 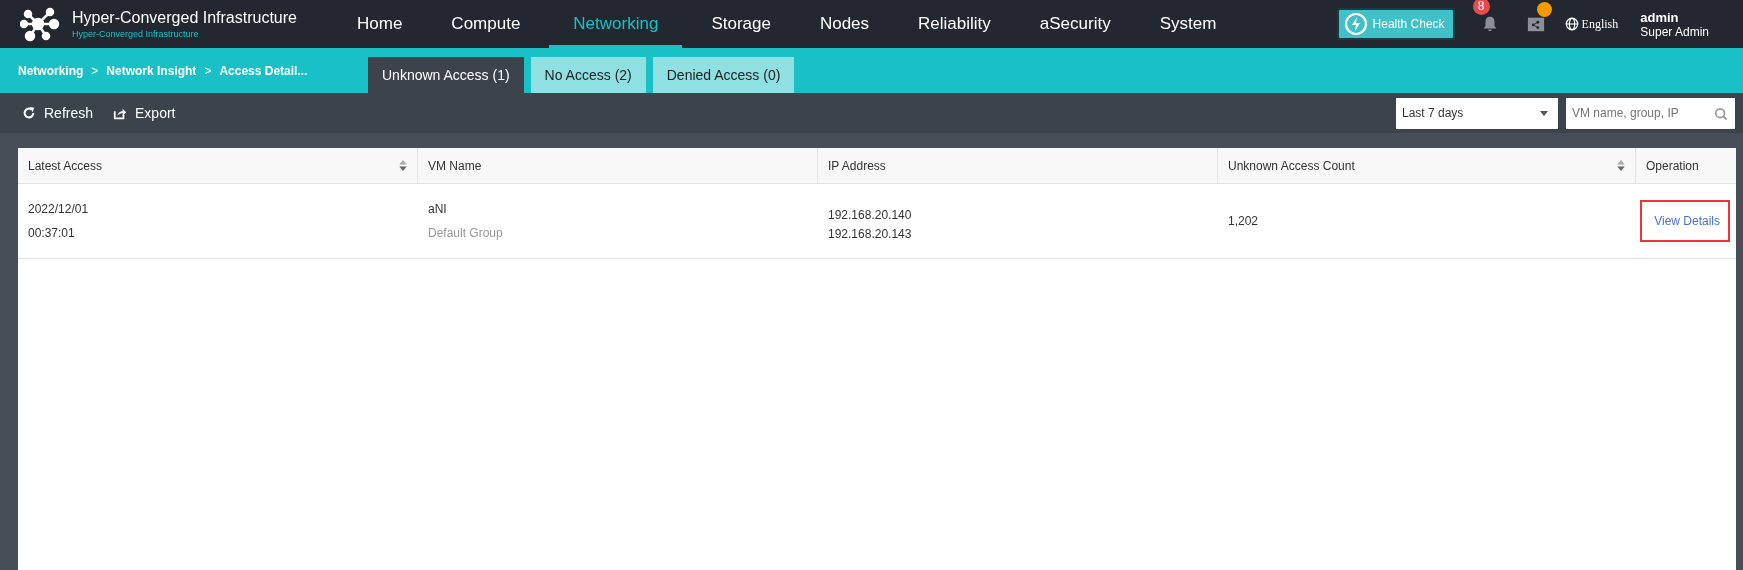 What do you see at coordinates (1243, 221) in the screenshot?
I see `table-cell: 1,202` at bounding box center [1243, 221].